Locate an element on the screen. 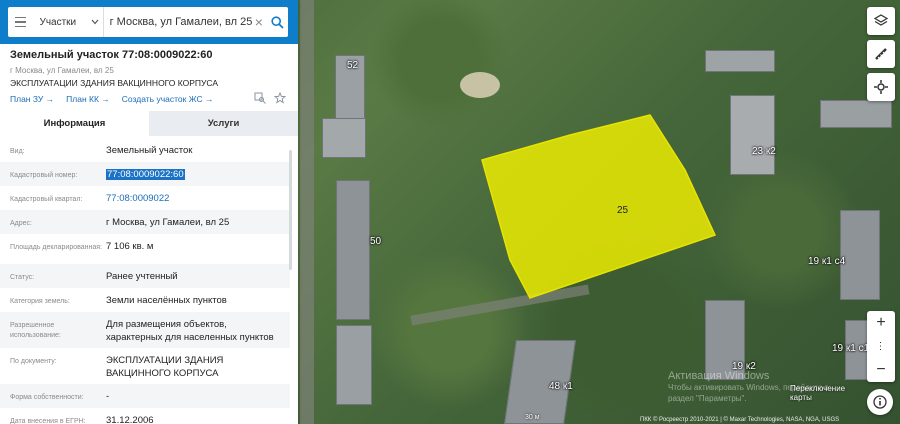 Image resolution: width=900 pixels, height=424 pixels. panel-tabs: Информация Услуги is located at coordinates (149, 123).